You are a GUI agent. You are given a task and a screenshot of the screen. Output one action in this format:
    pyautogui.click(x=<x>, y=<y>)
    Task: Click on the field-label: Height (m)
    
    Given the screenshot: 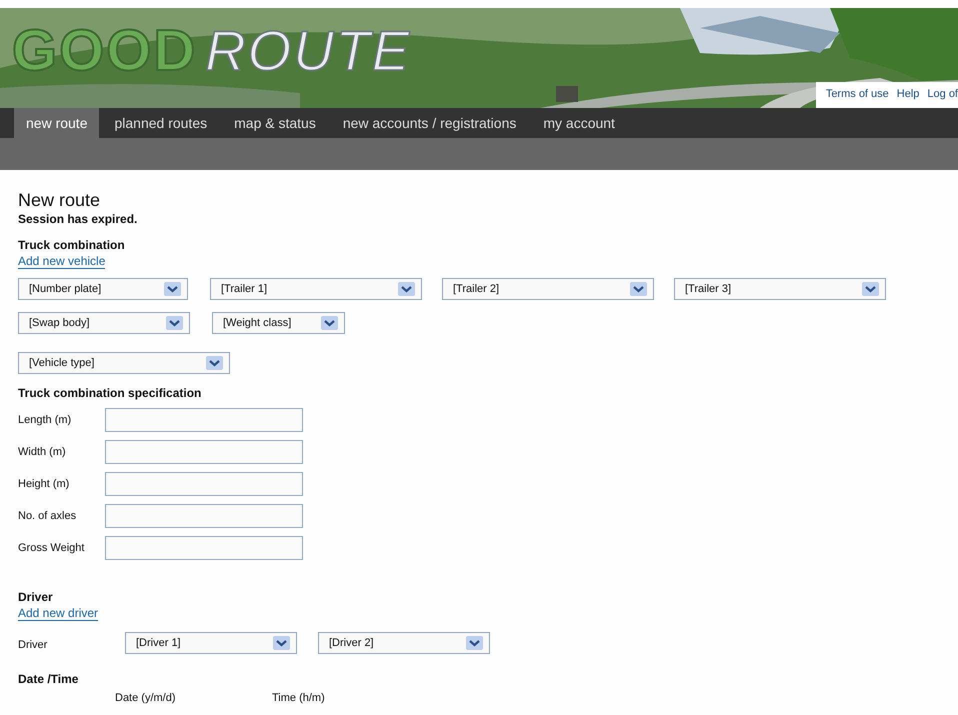 What is the action you would take?
    pyautogui.click(x=44, y=484)
    